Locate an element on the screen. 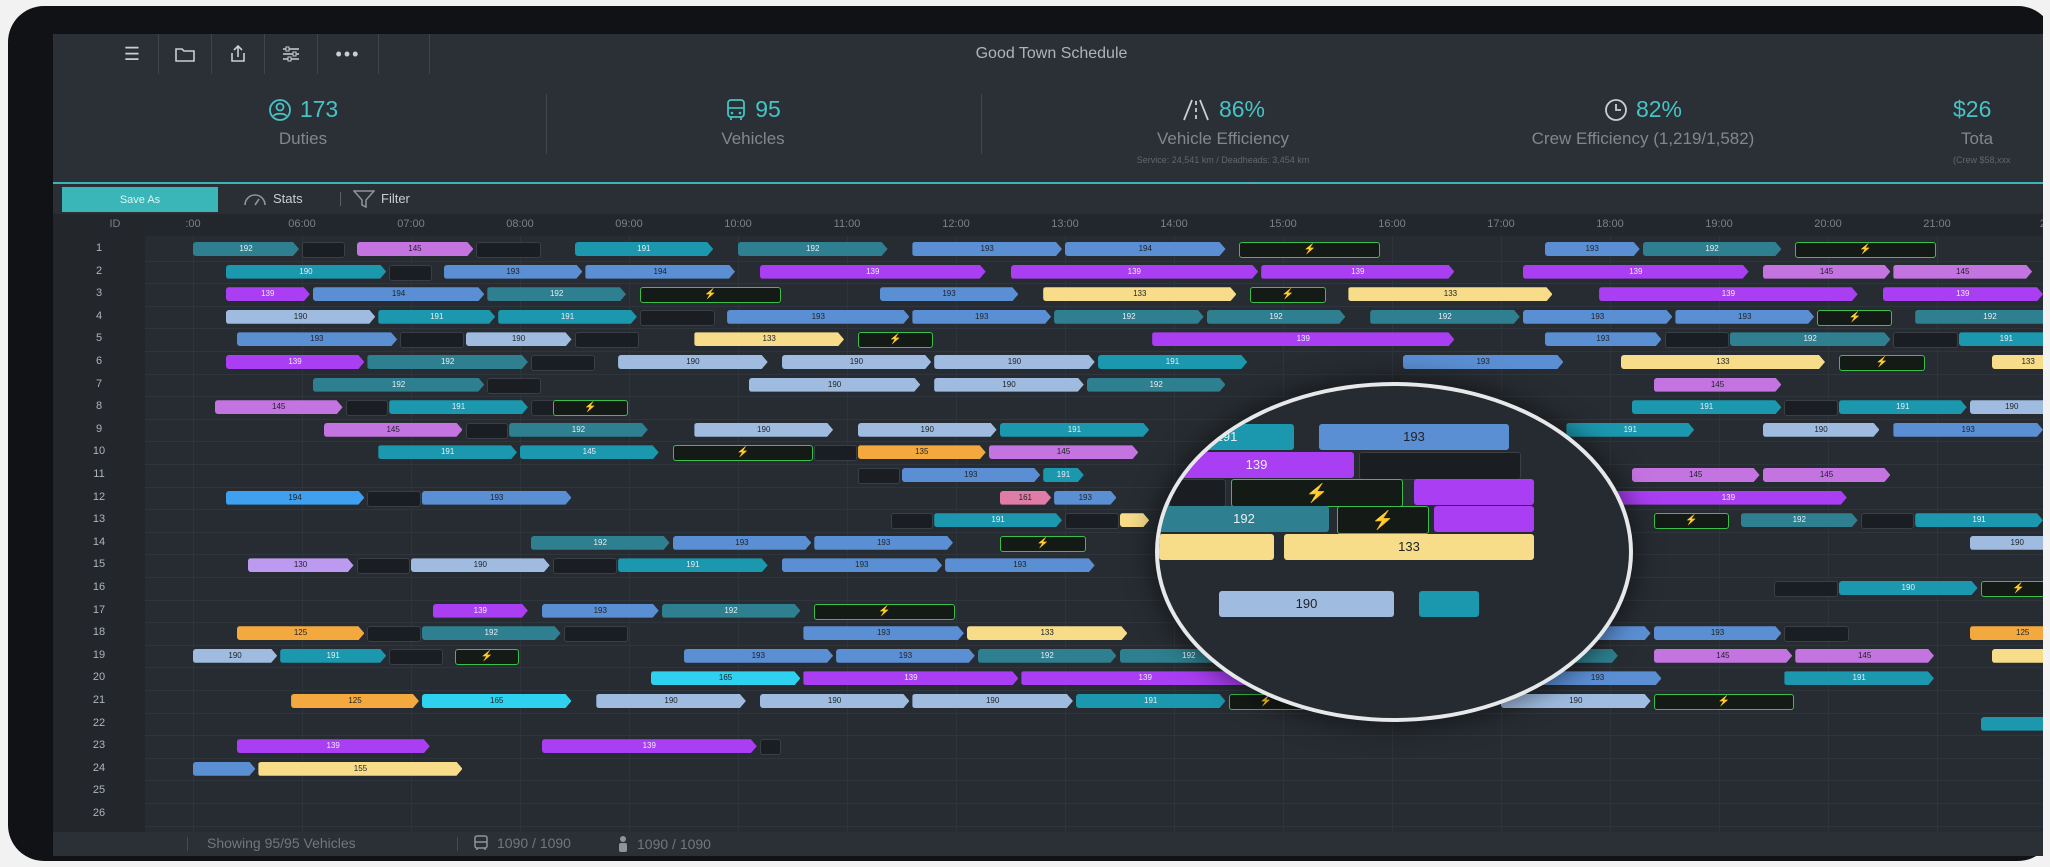  trip-block: 130 is located at coordinates (301, 565).